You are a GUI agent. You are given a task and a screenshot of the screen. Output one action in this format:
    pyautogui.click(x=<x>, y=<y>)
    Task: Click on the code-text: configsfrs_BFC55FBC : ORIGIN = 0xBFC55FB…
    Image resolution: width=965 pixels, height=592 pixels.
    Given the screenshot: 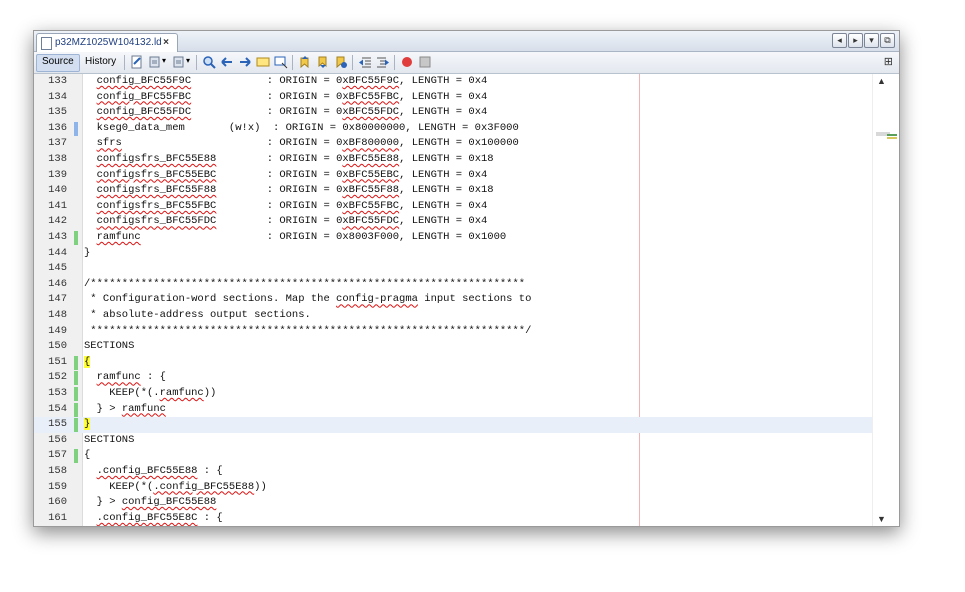 What is the action you would take?
    pyautogui.click(x=478, y=207)
    